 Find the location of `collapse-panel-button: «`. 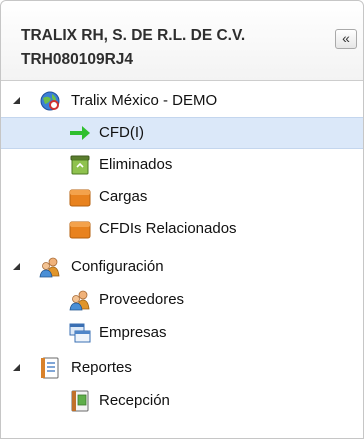

collapse-panel-button: « is located at coordinates (346, 39).